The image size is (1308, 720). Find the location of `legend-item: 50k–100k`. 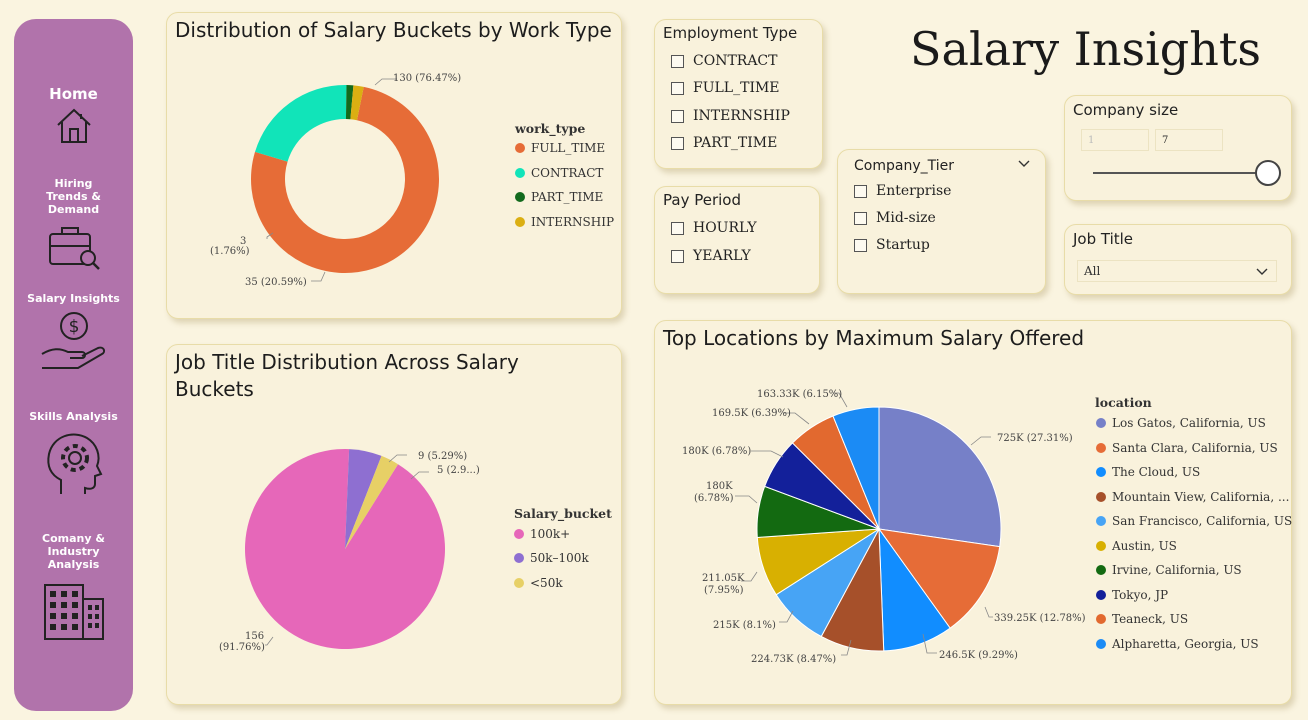

legend-item: 50k–100k is located at coordinates (551, 558).